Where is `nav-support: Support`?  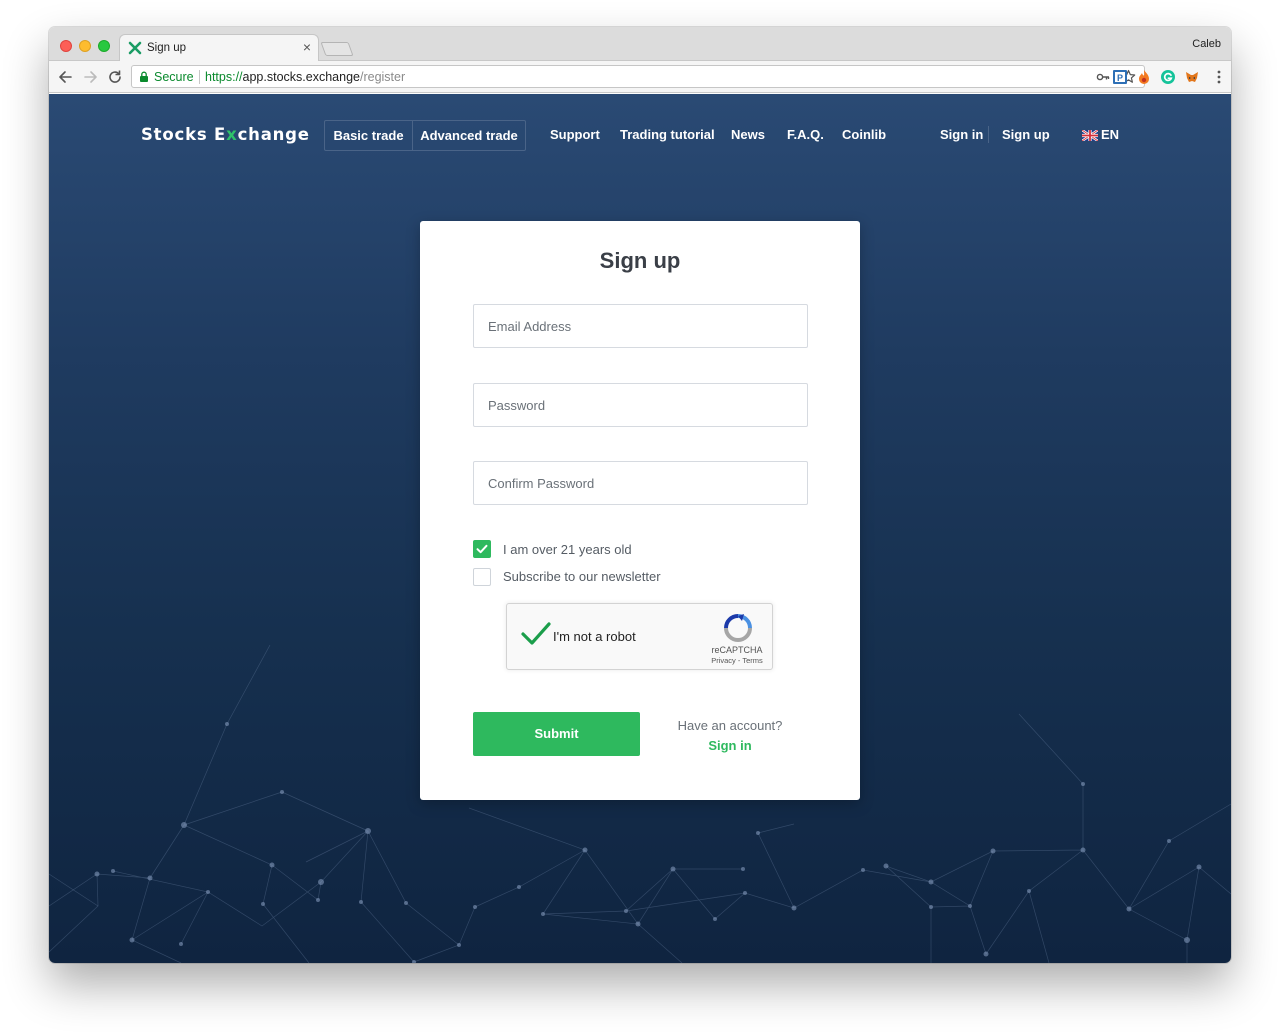
nav-support: Support is located at coordinates (575, 134).